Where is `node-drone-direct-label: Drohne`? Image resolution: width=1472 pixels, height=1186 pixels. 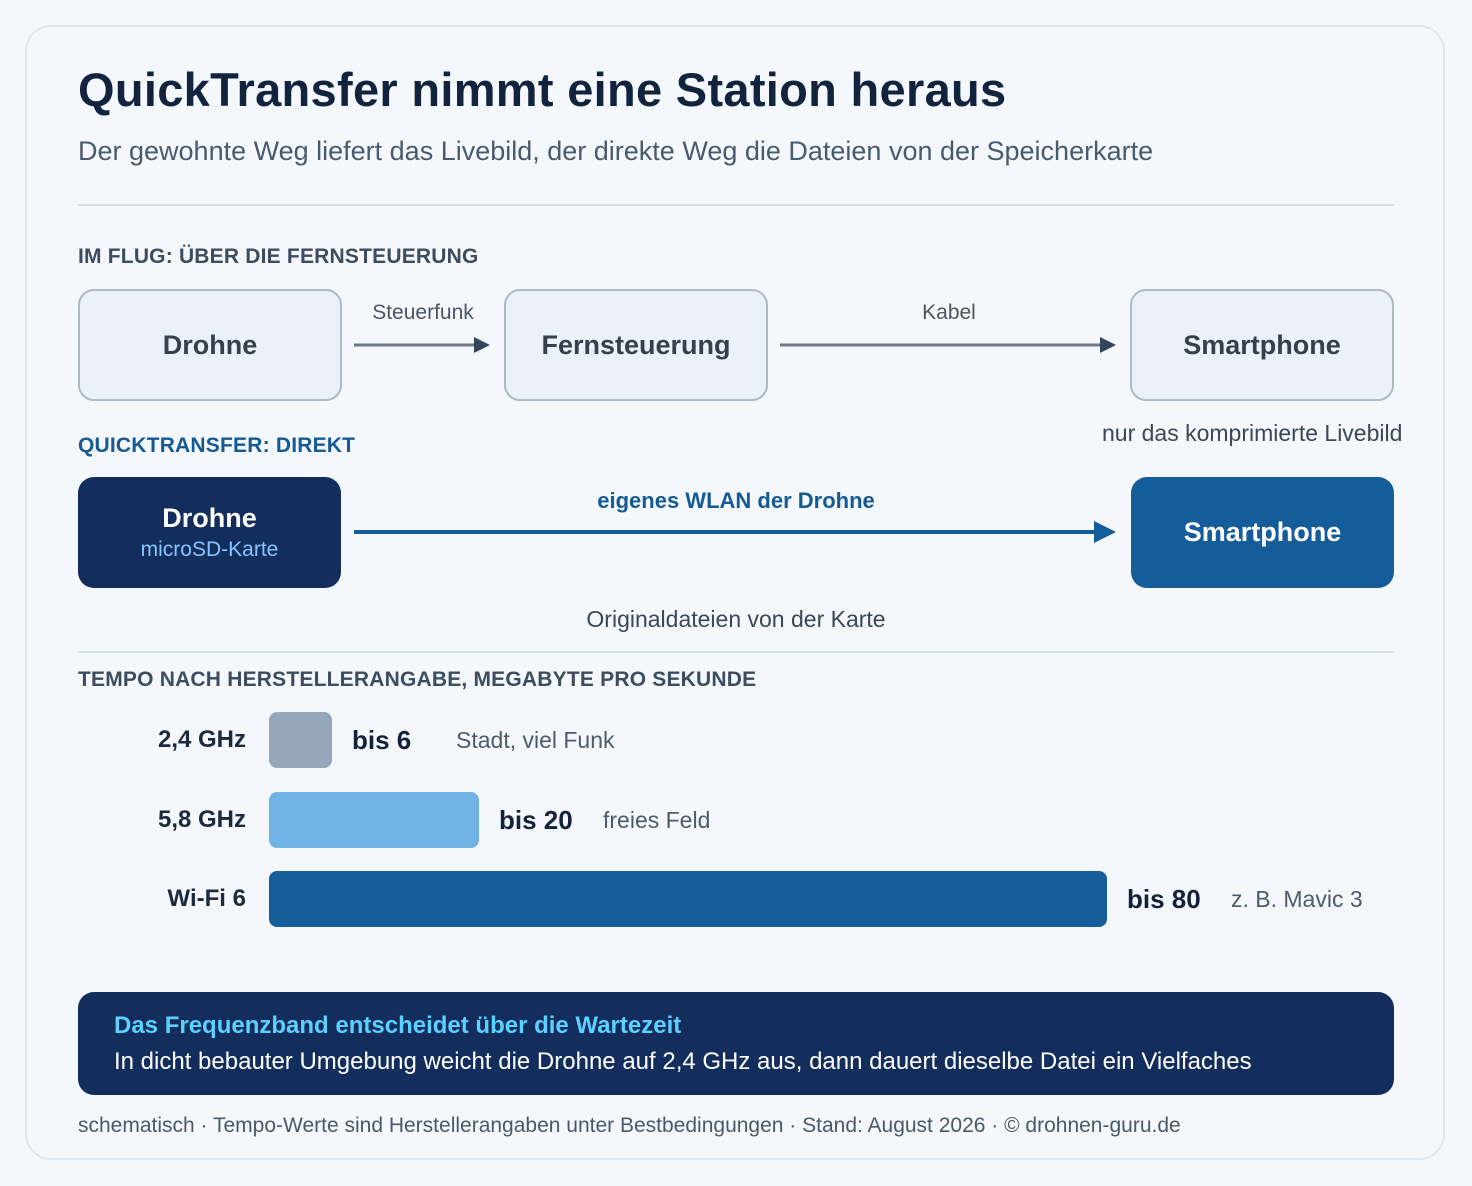
node-drone-direct-label: Drohne is located at coordinates (209, 518).